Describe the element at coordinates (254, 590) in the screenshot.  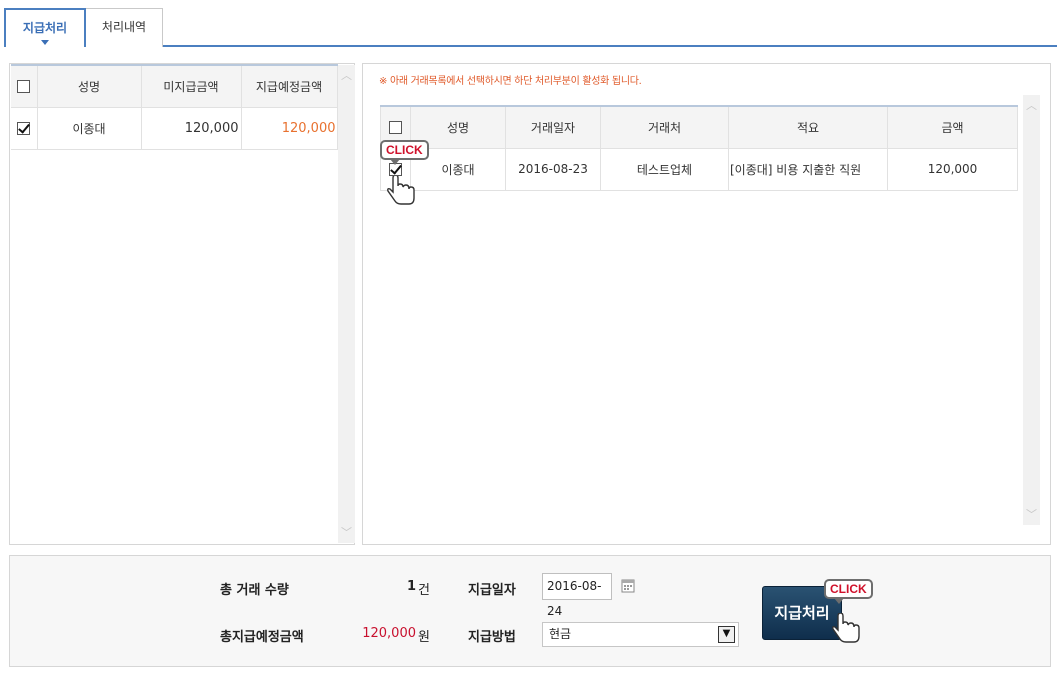
I see `total-count-label: 총 거래 수량` at that location.